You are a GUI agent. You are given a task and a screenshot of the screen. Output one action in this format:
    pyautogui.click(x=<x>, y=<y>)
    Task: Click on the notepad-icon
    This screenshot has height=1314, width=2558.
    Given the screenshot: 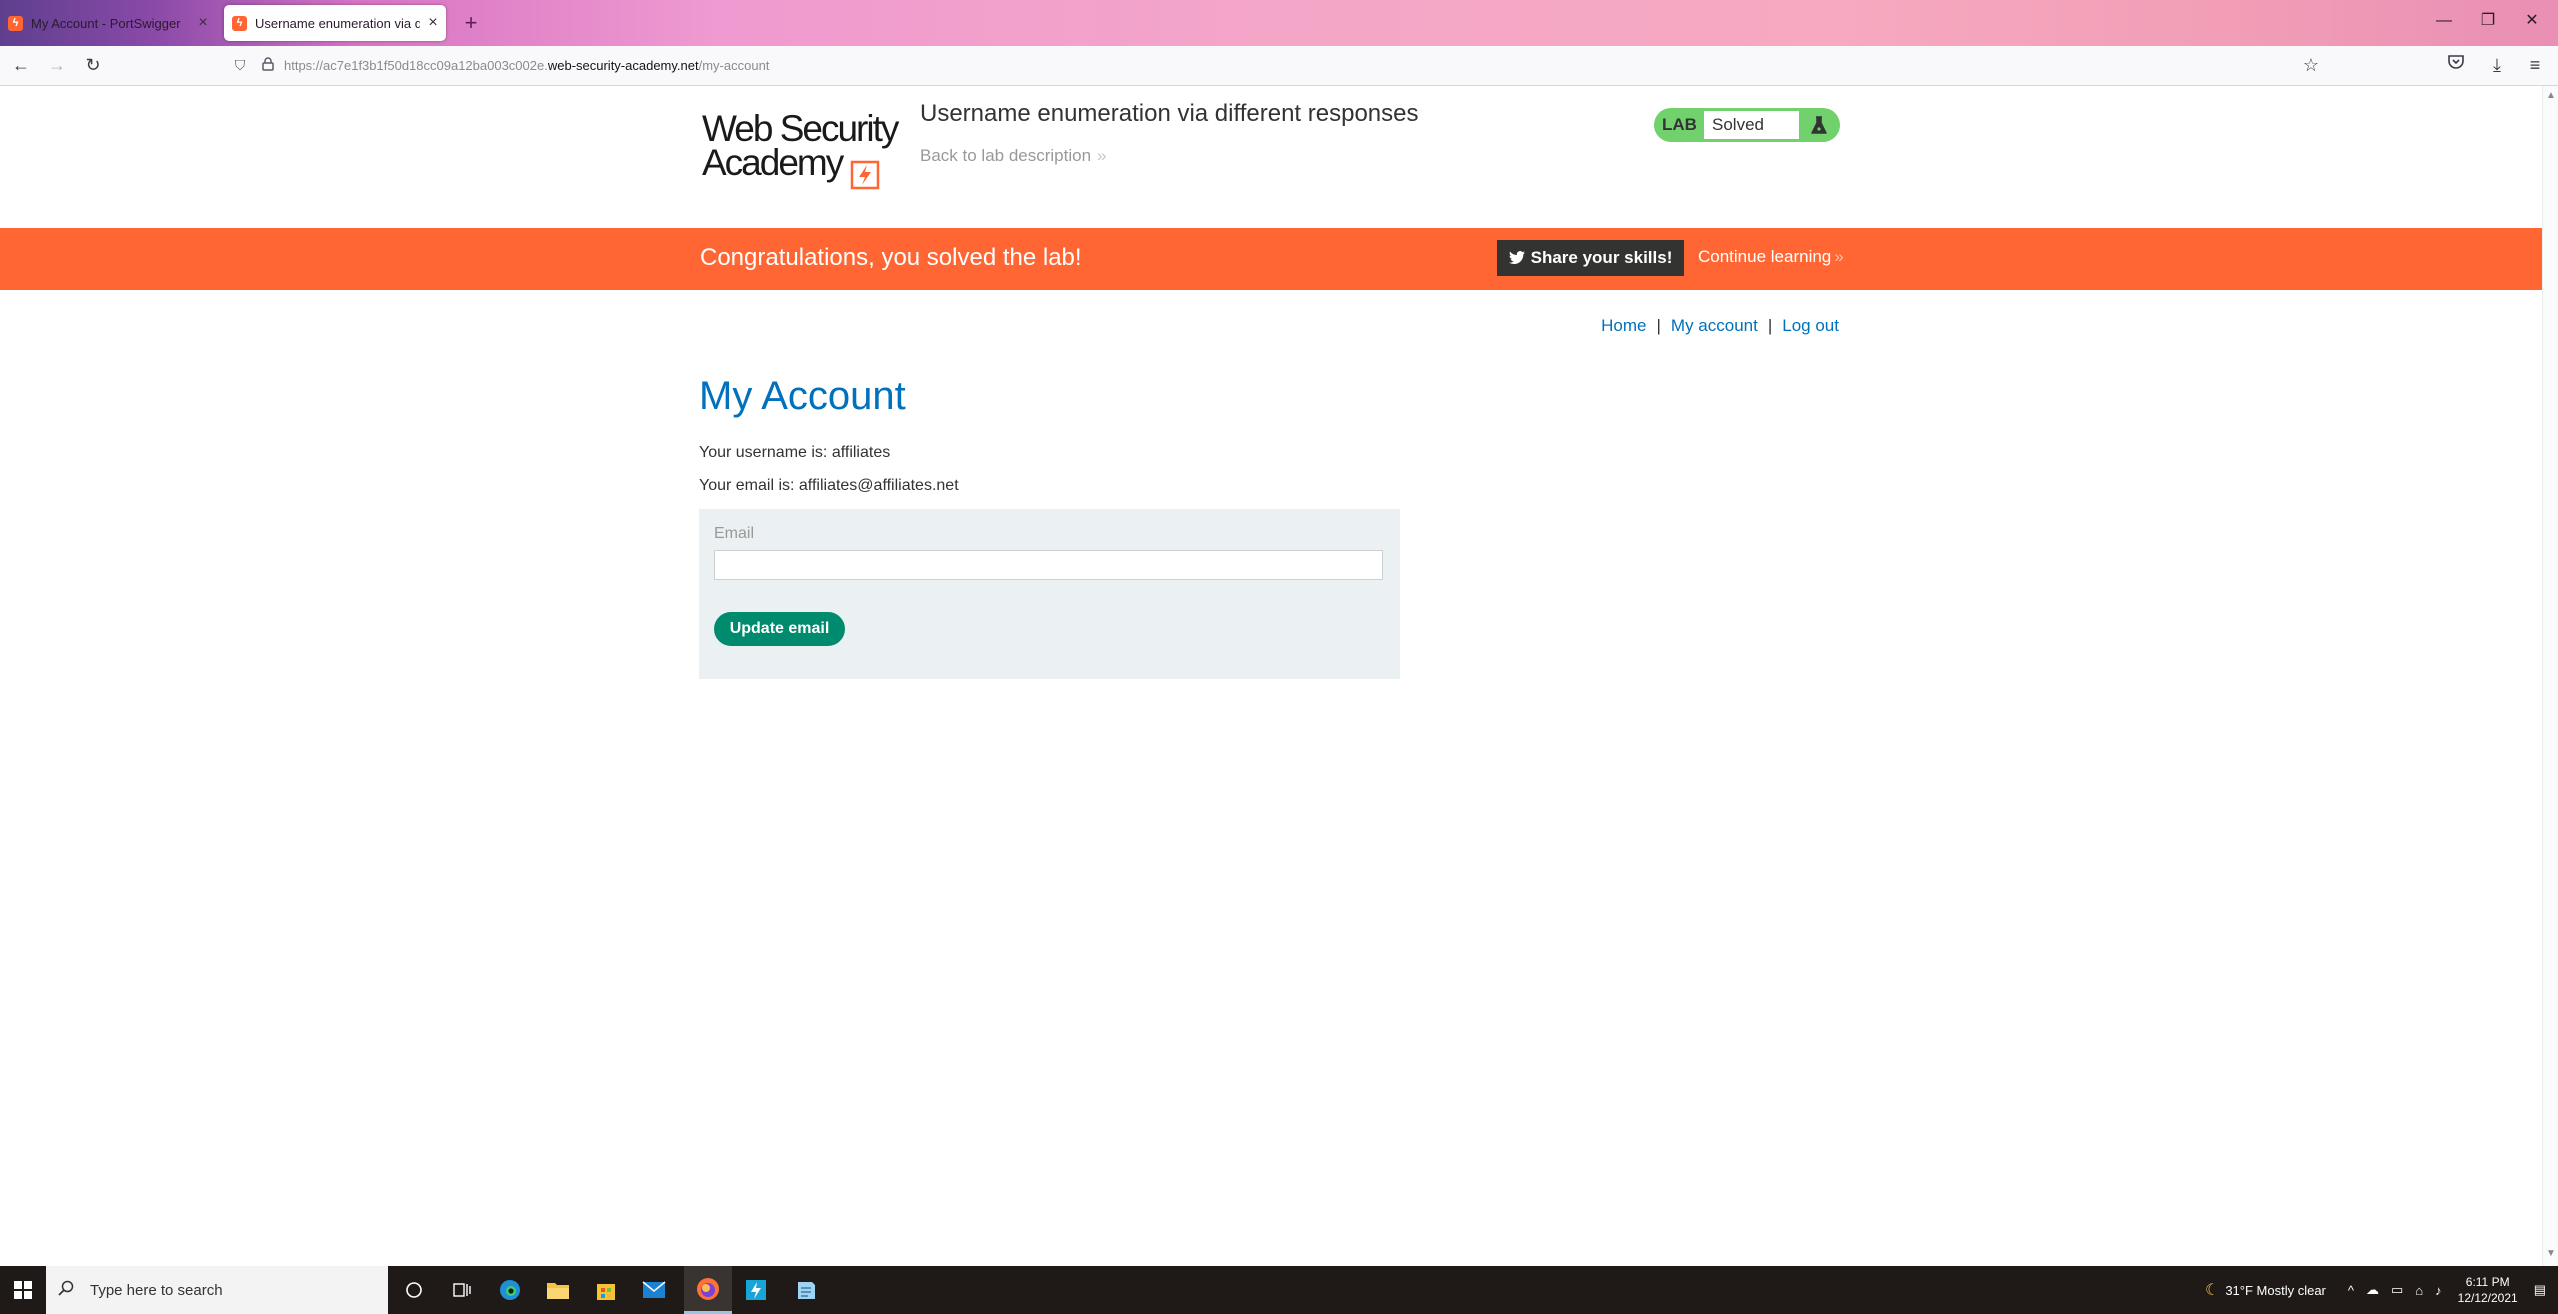 What is the action you would take?
    pyautogui.click(x=806, y=1290)
    